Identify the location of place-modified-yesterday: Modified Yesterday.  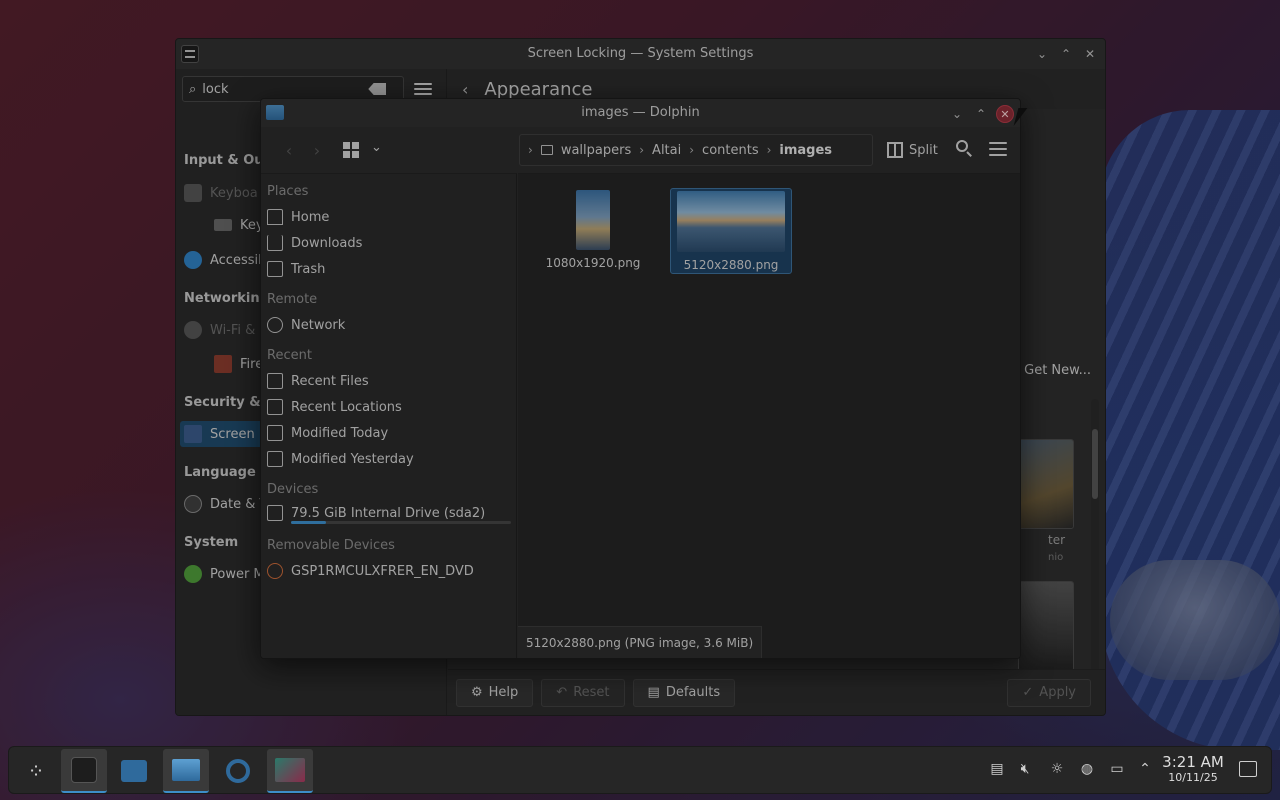
(340, 459).